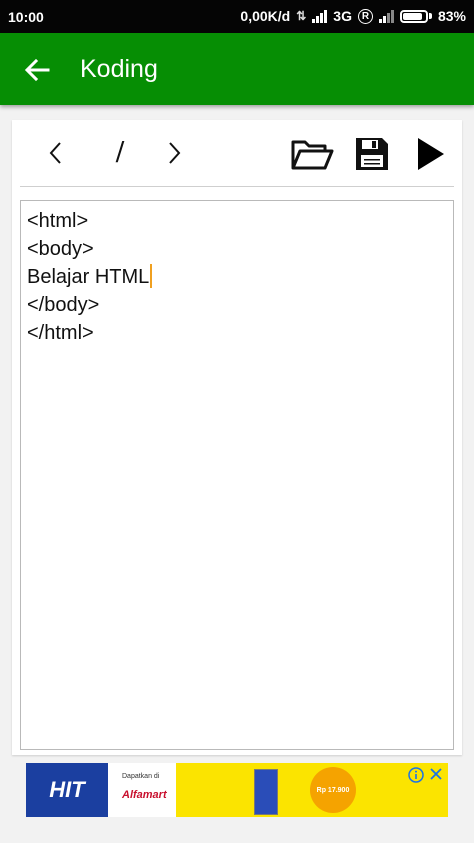 This screenshot has height=843, width=474. Describe the element at coordinates (141, 776) in the screenshot. I see `ad-tagline: Dapatkan di` at that location.